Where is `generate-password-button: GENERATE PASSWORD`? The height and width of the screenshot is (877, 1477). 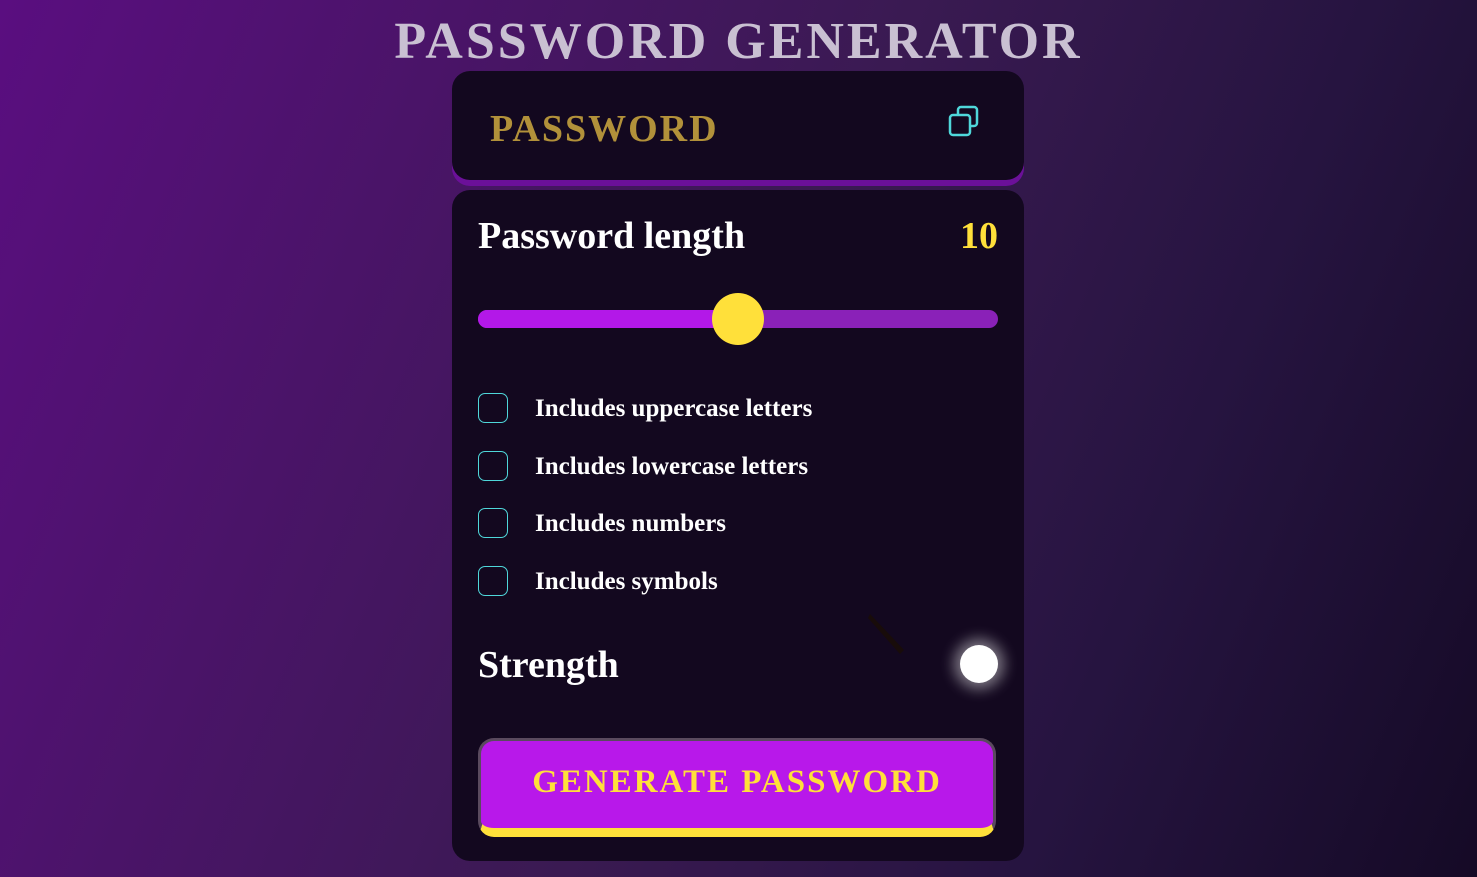 generate-password-button: GENERATE PASSWORD is located at coordinates (737, 787).